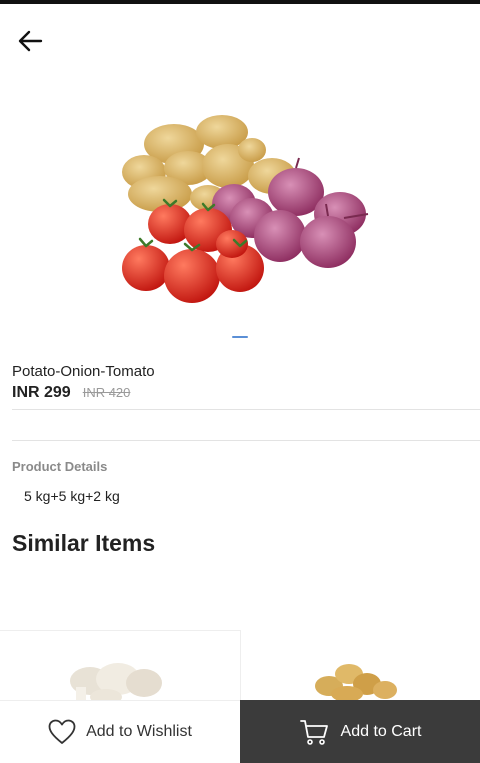 The height and width of the screenshot is (763, 480). What do you see at coordinates (356, 683) in the screenshot?
I see `potatoes-image` at bounding box center [356, 683].